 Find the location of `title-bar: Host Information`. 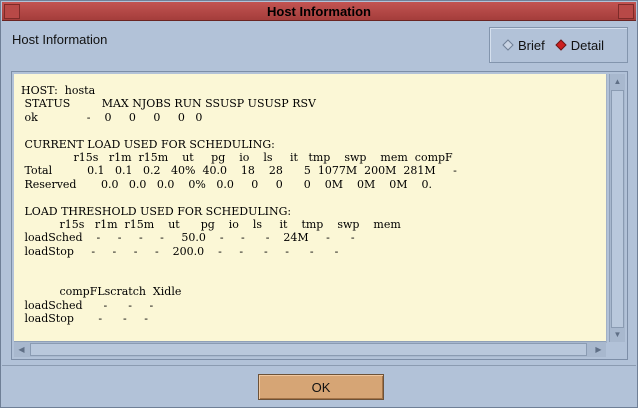

title-bar: Host Information is located at coordinates (319, 11).